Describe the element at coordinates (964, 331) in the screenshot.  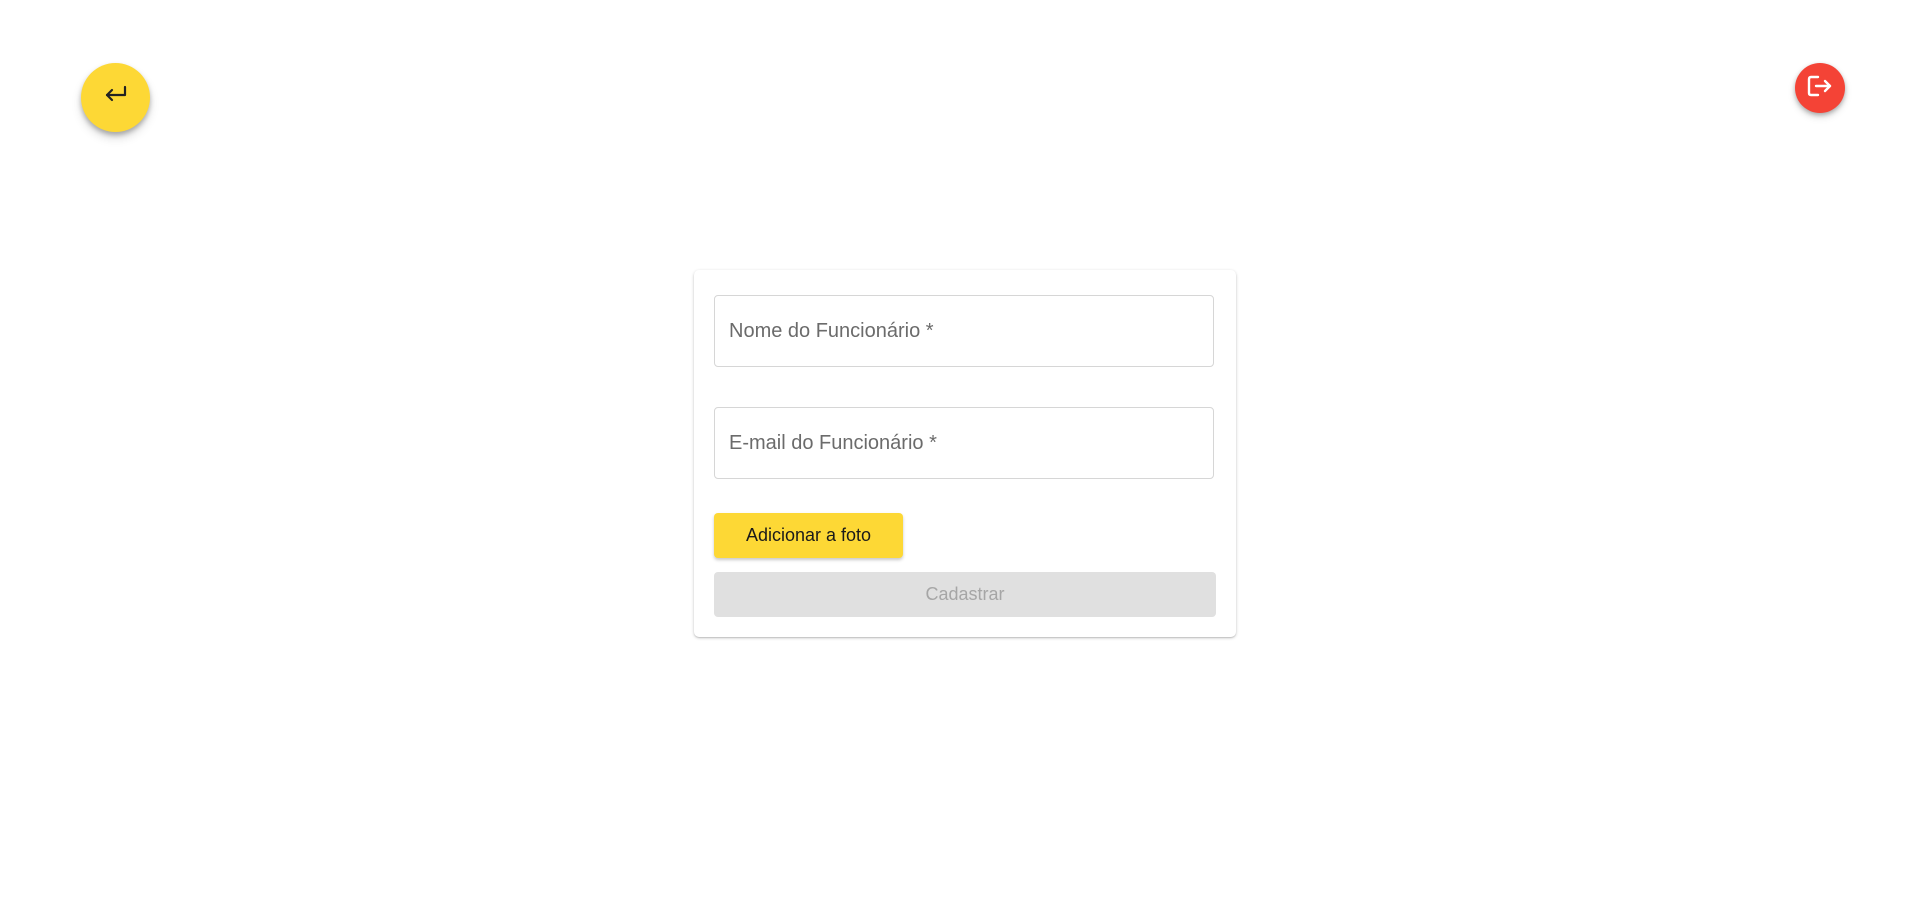
I see `employee-name-field: Nome do Funcionário *` at that location.